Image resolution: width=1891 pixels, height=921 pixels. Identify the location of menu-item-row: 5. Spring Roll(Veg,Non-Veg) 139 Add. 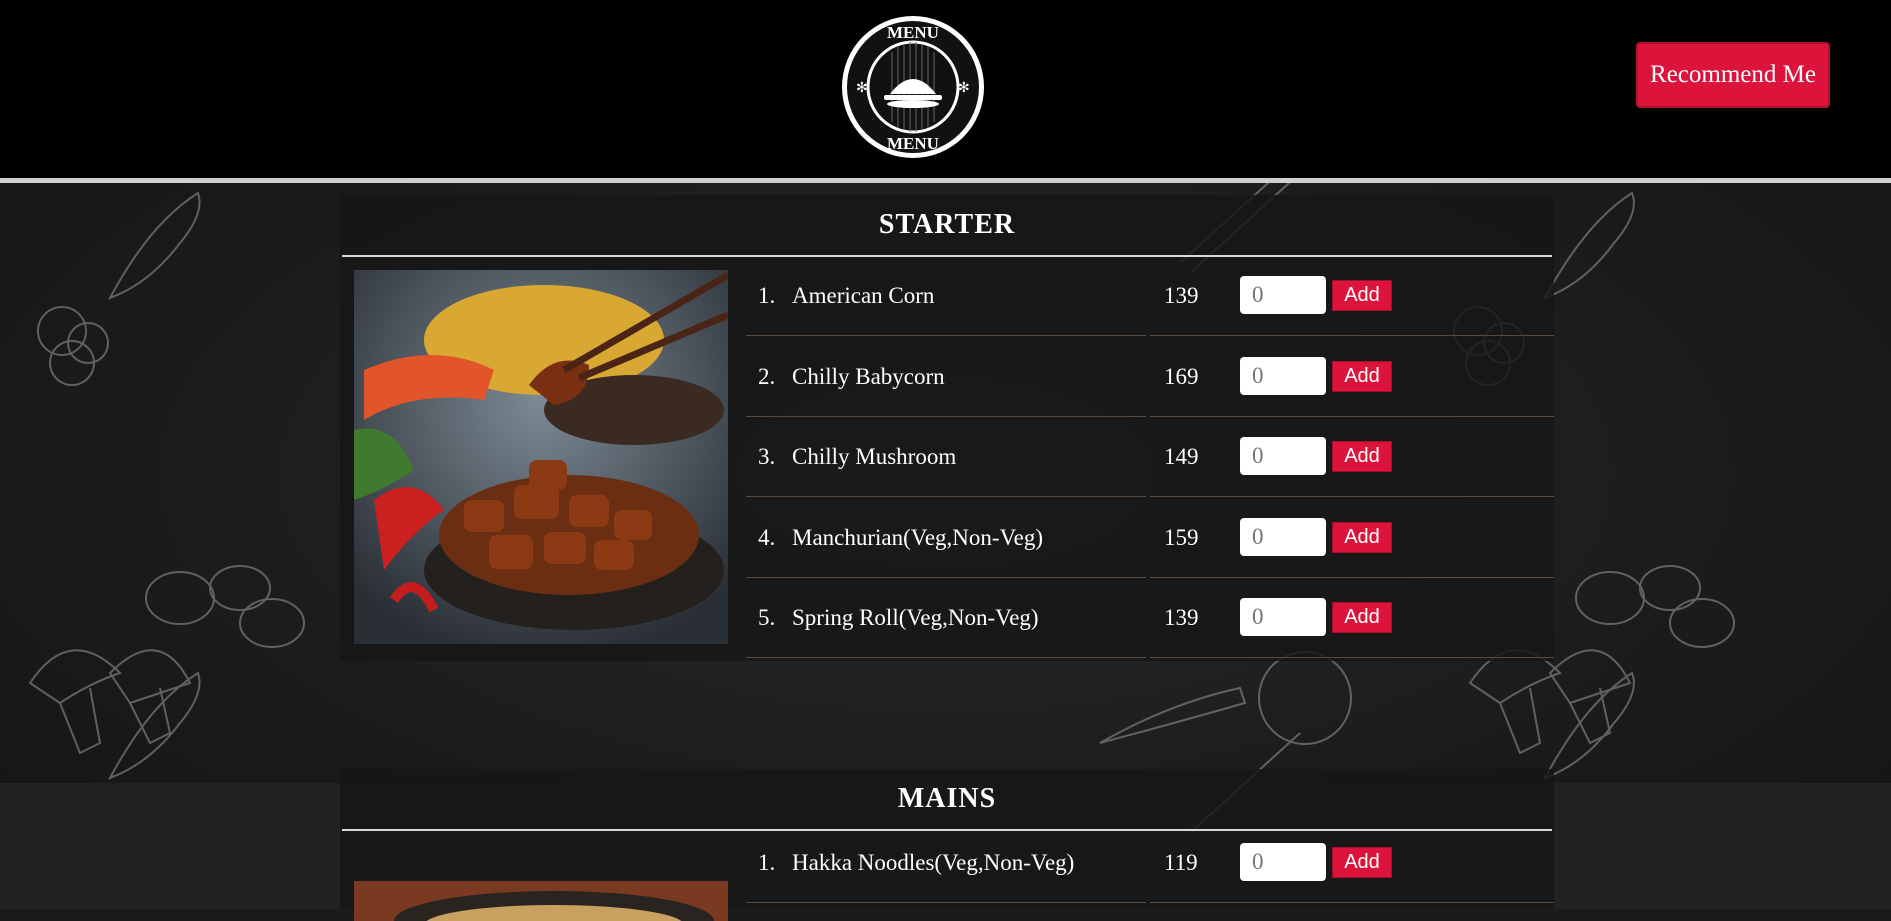
(1150, 618).